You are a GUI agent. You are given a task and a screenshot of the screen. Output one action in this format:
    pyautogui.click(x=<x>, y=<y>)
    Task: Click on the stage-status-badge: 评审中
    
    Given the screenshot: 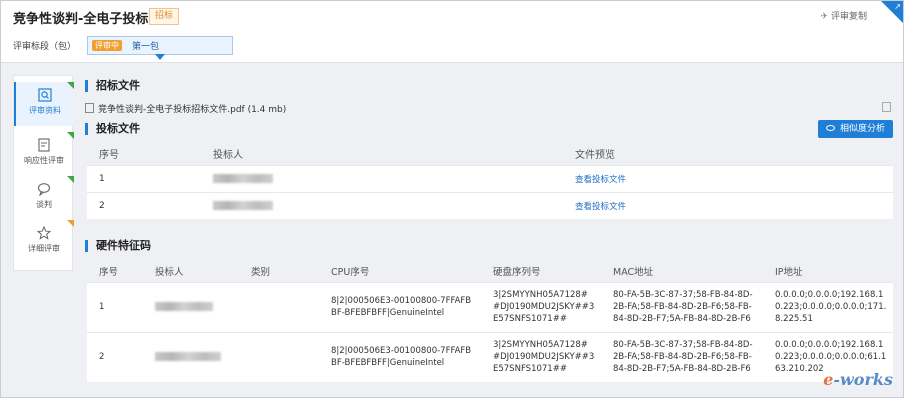 What is the action you would take?
    pyautogui.click(x=107, y=45)
    